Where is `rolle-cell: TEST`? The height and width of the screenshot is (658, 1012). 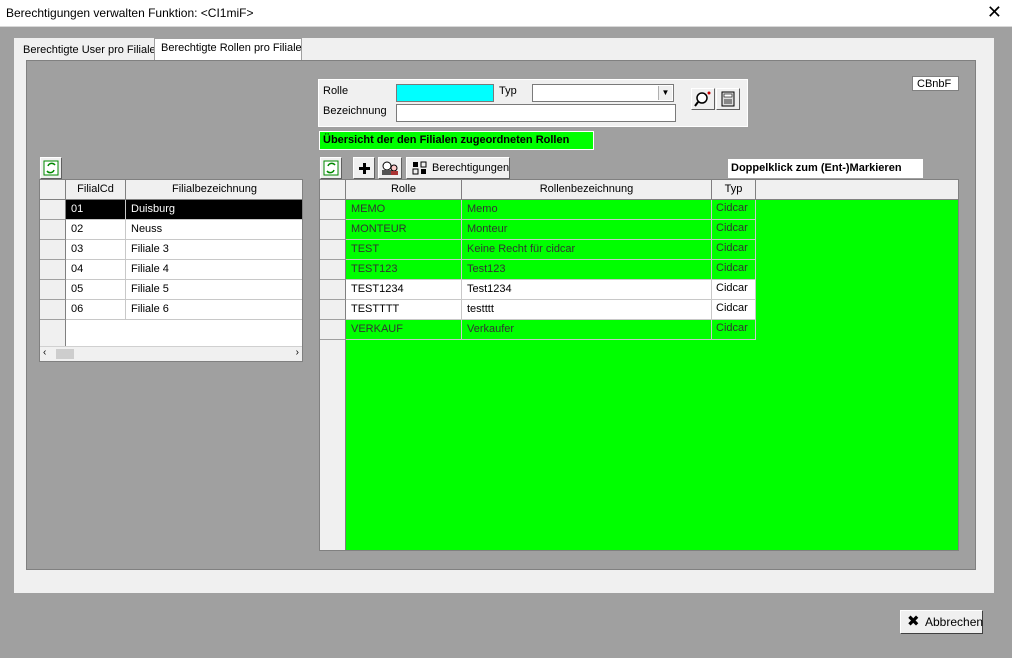 rolle-cell: TEST is located at coordinates (404, 250).